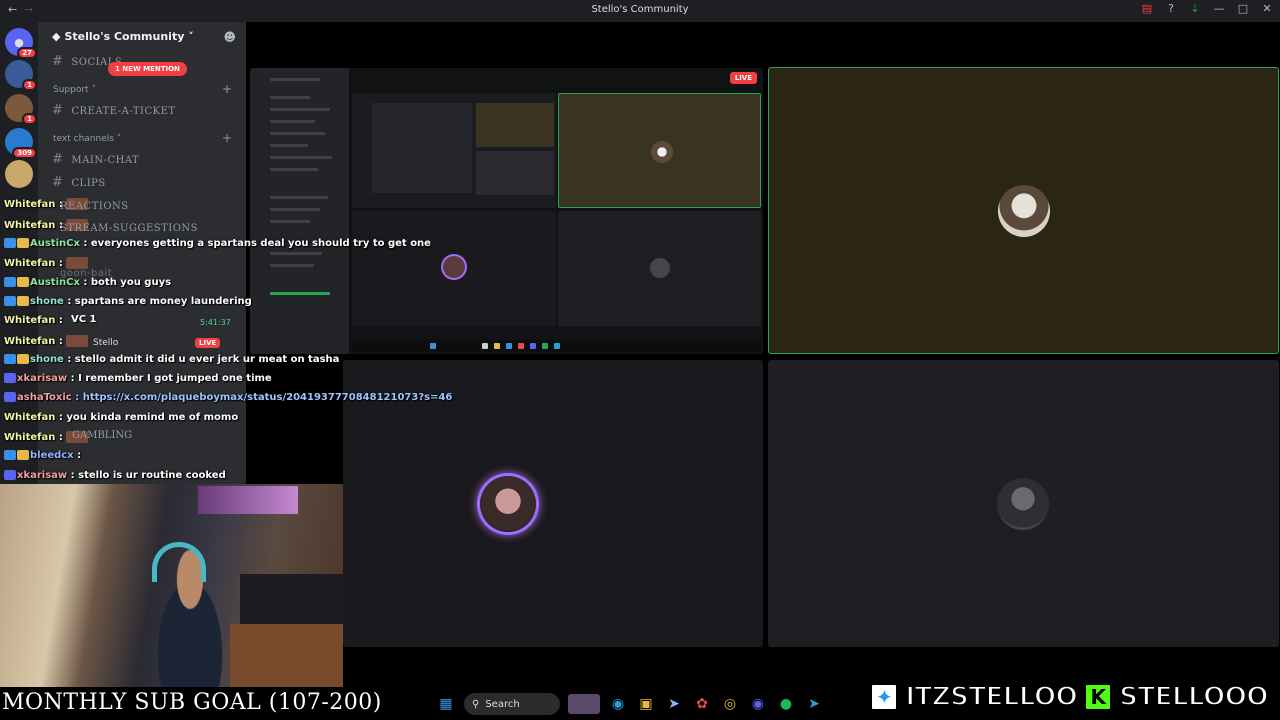  Describe the element at coordinates (21, 43) in the screenshot. I see `direct-messages-icon: ● 27` at that location.